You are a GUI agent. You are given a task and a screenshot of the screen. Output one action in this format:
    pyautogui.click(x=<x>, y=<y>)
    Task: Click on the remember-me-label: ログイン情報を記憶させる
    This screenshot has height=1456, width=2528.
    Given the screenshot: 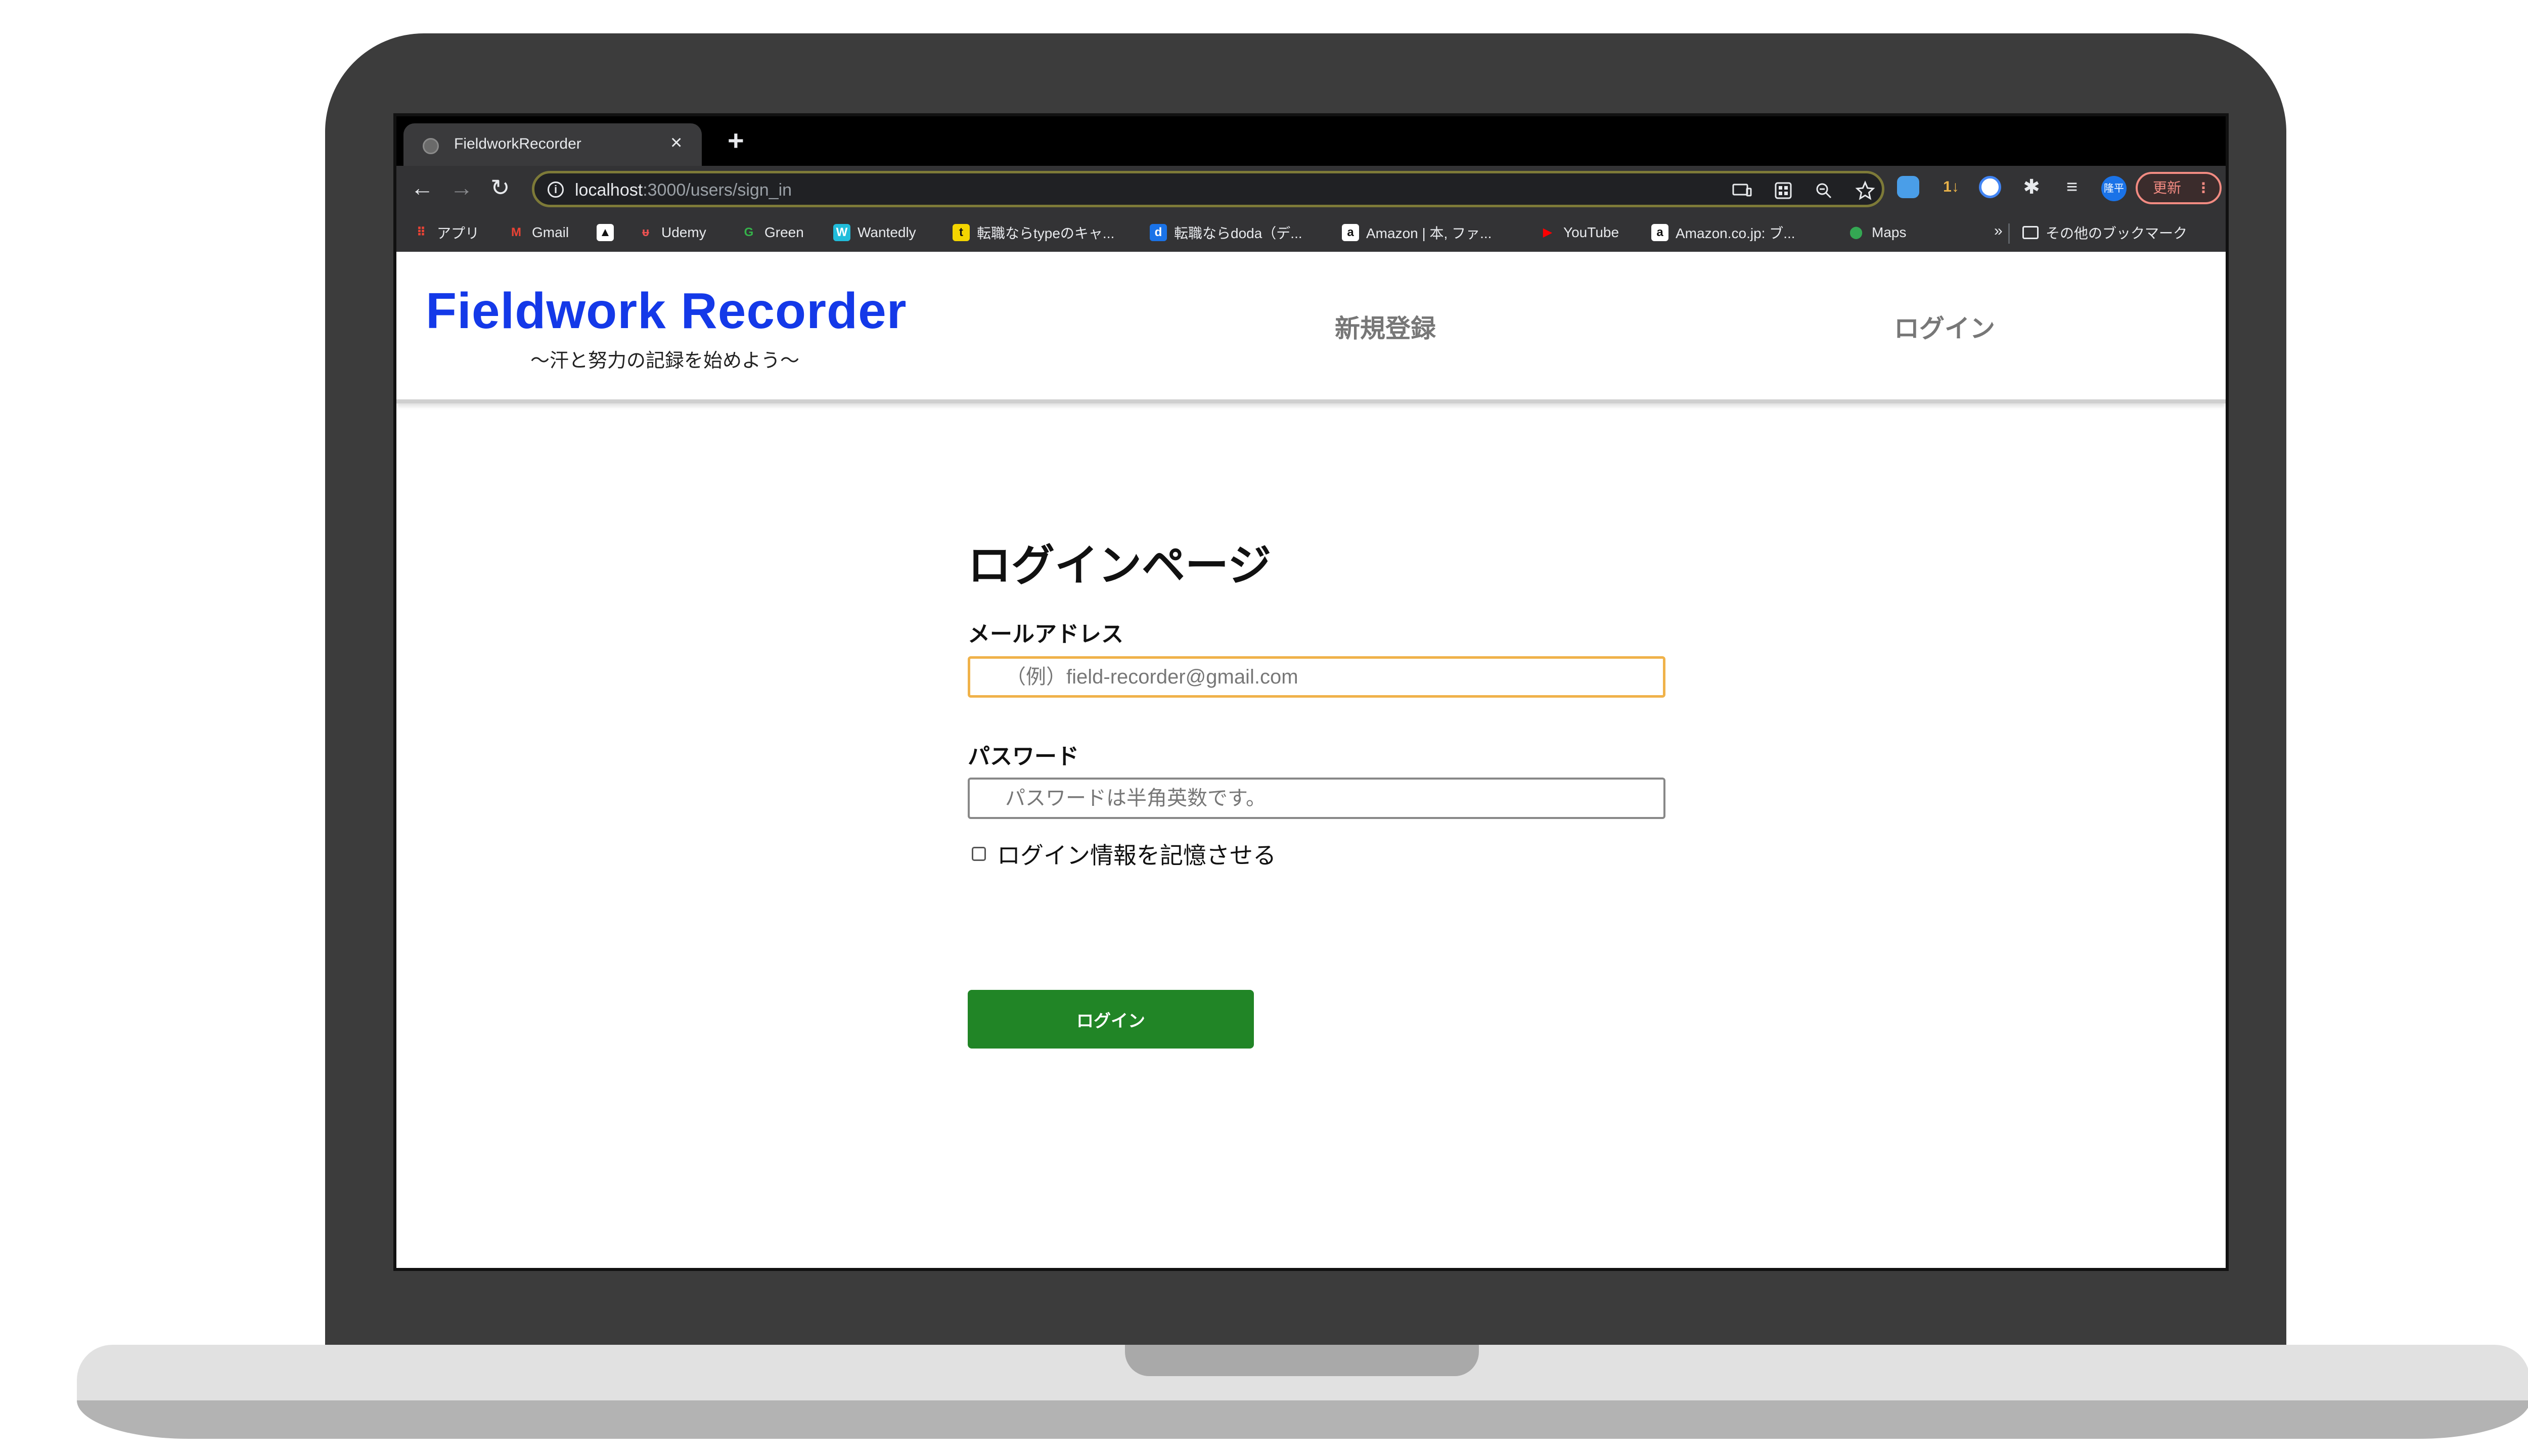 What is the action you would take?
    pyautogui.click(x=1137, y=854)
    